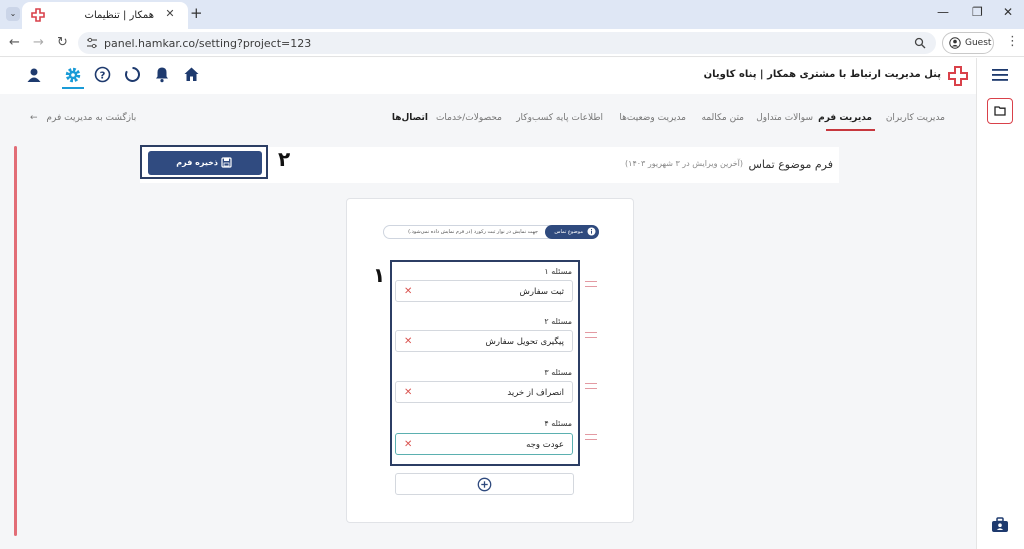  What do you see at coordinates (191, 74) in the screenshot?
I see `home-icon` at bounding box center [191, 74].